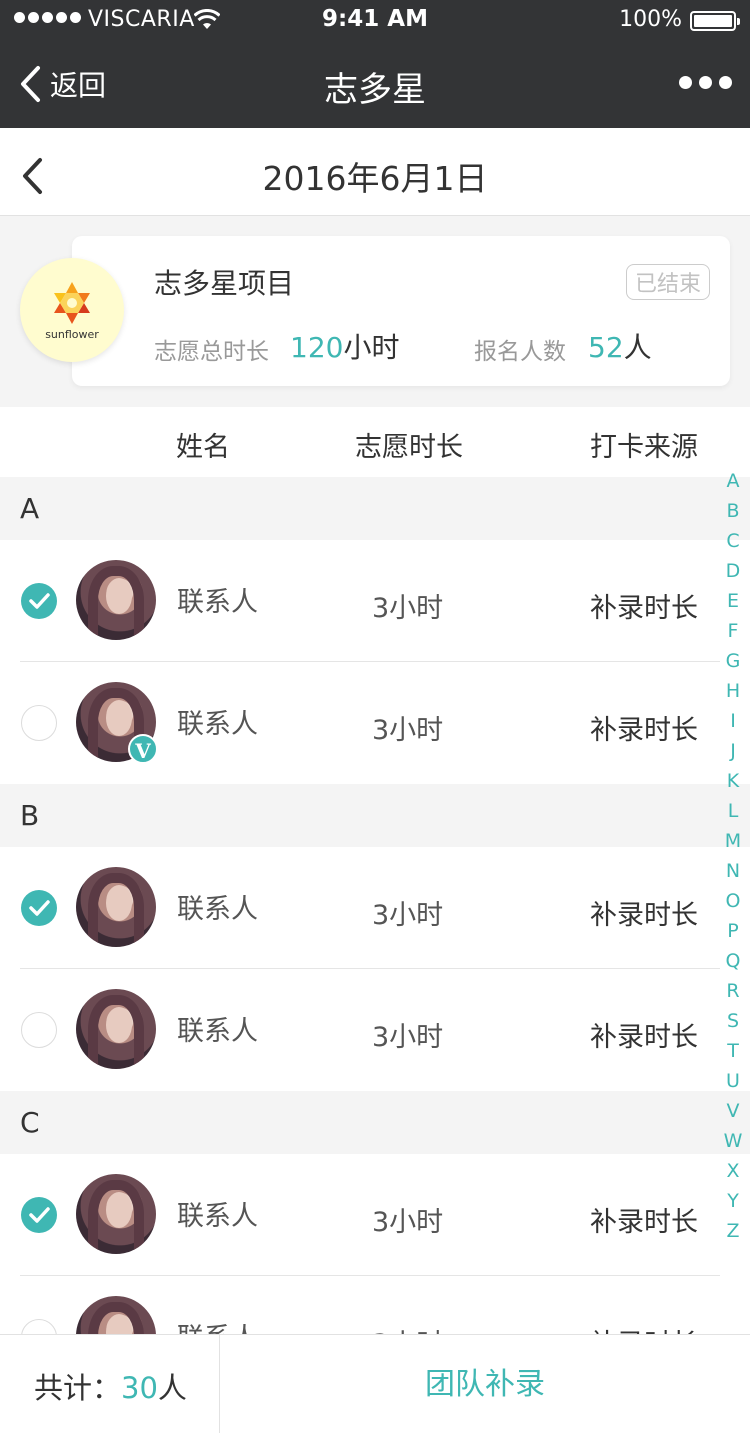 The image size is (750, 1433). What do you see at coordinates (733, 751) in the screenshot?
I see `index-letter-j: J` at bounding box center [733, 751].